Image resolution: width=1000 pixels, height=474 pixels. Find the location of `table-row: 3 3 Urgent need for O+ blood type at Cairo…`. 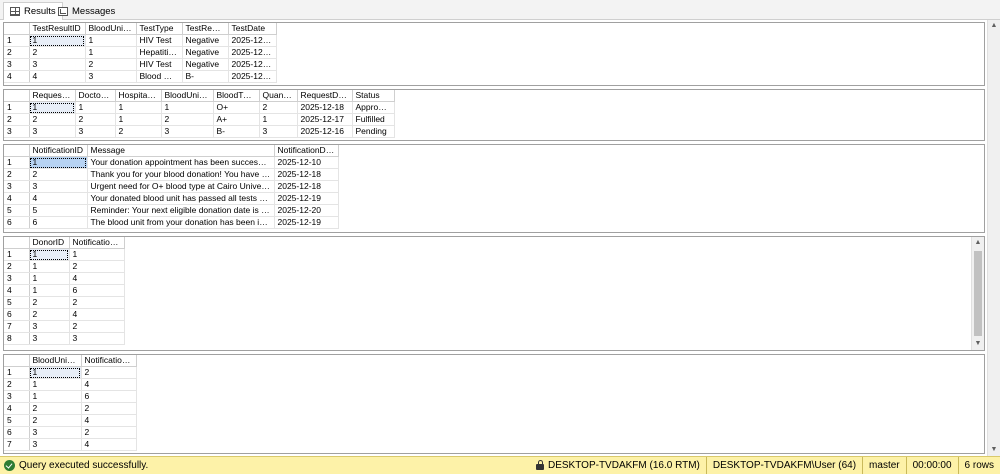

table-row: 3 3 Urgent need for O+ blood type at Cairo… is located at coordinates (171, 186).